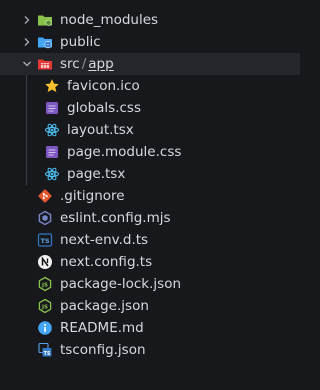  What do you see at coordinates (115, 218) in the screenshot?
I see `file-label: eslint.config.mjs` at bounding box center [115, 218].